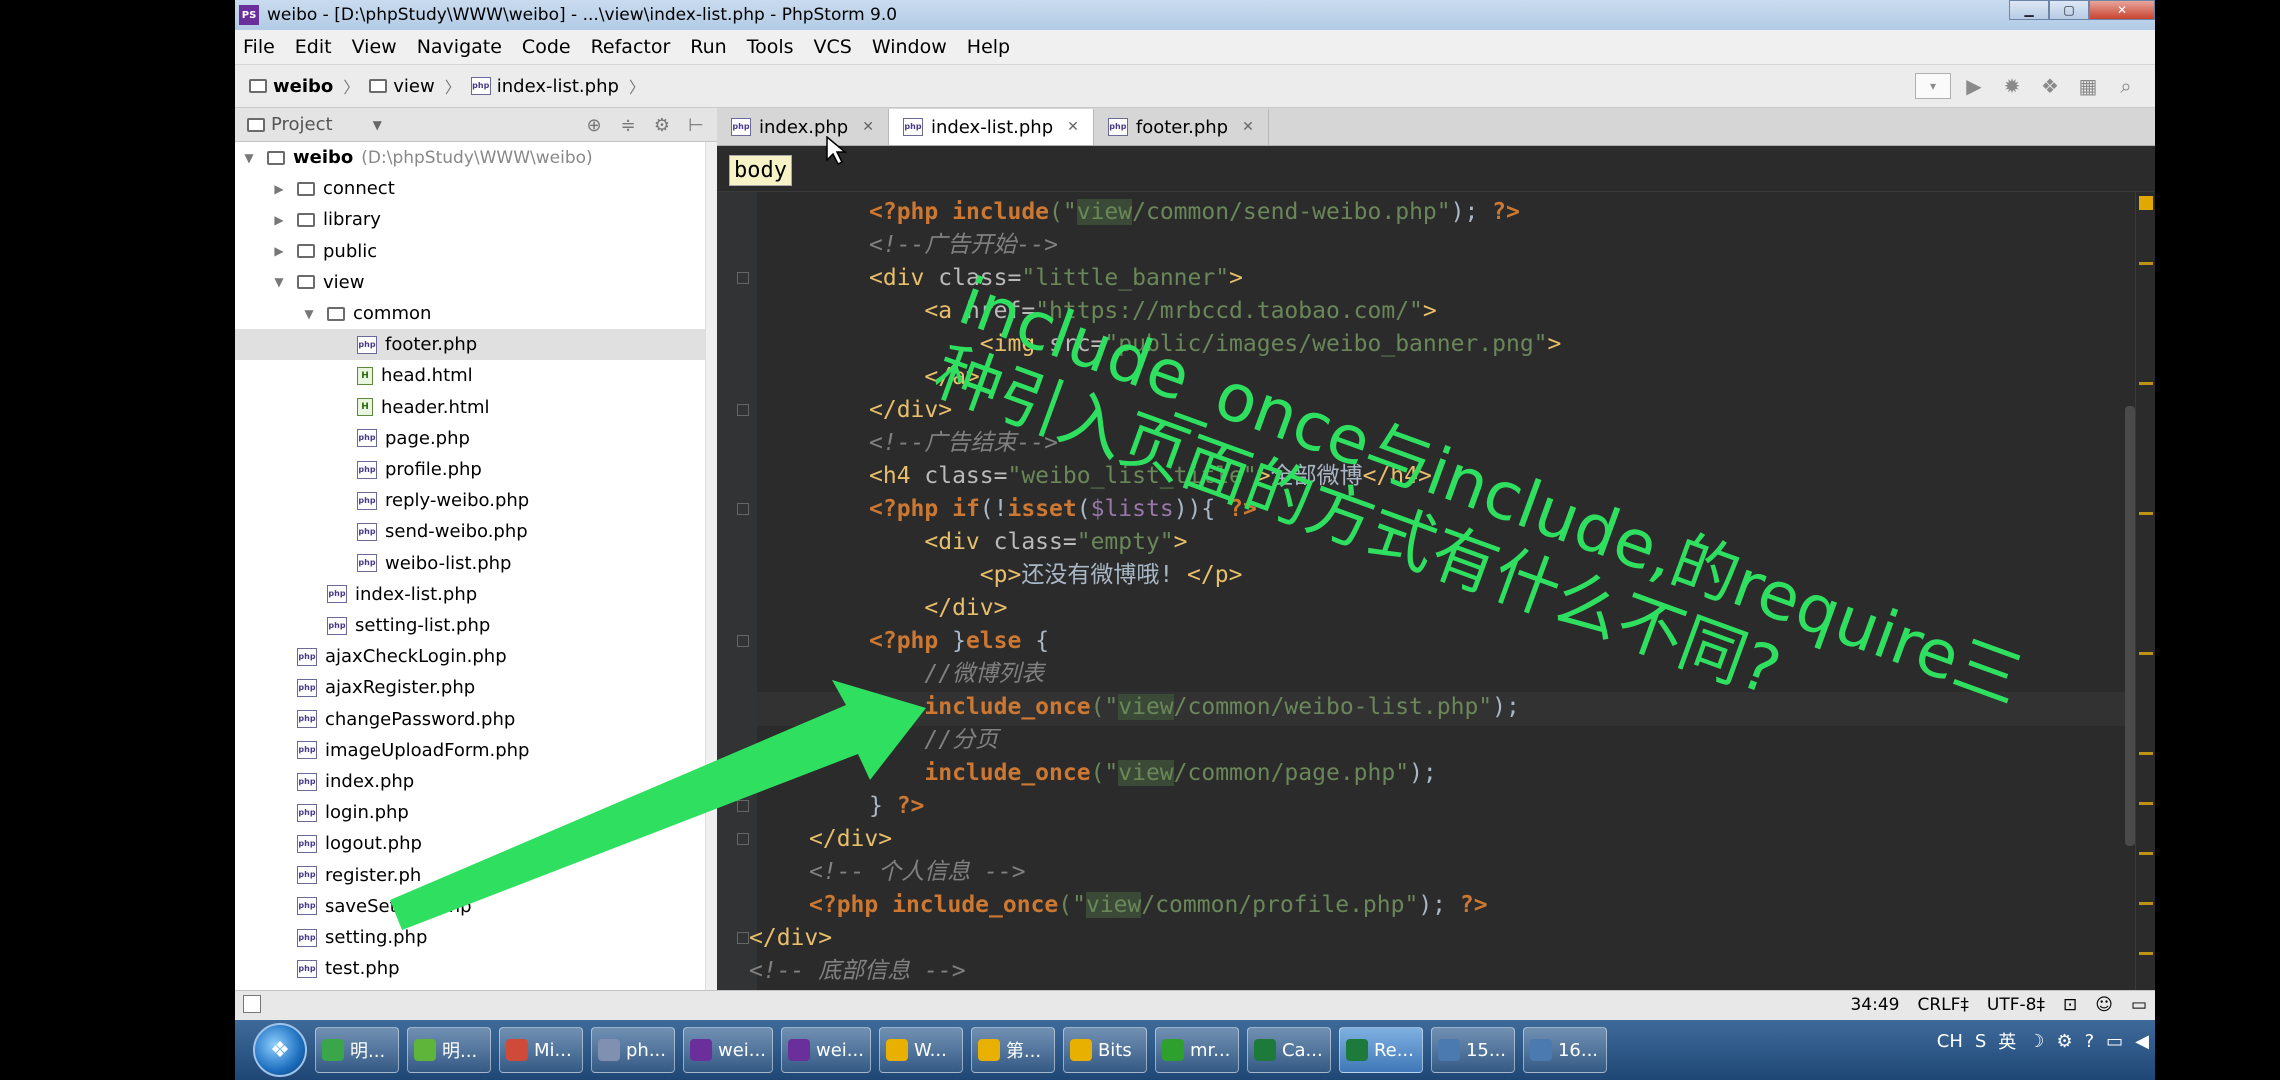 The height and width of the screenshot is (1080, 2280). I want to click on tree-item: Hheader.html, so click(476, 407).